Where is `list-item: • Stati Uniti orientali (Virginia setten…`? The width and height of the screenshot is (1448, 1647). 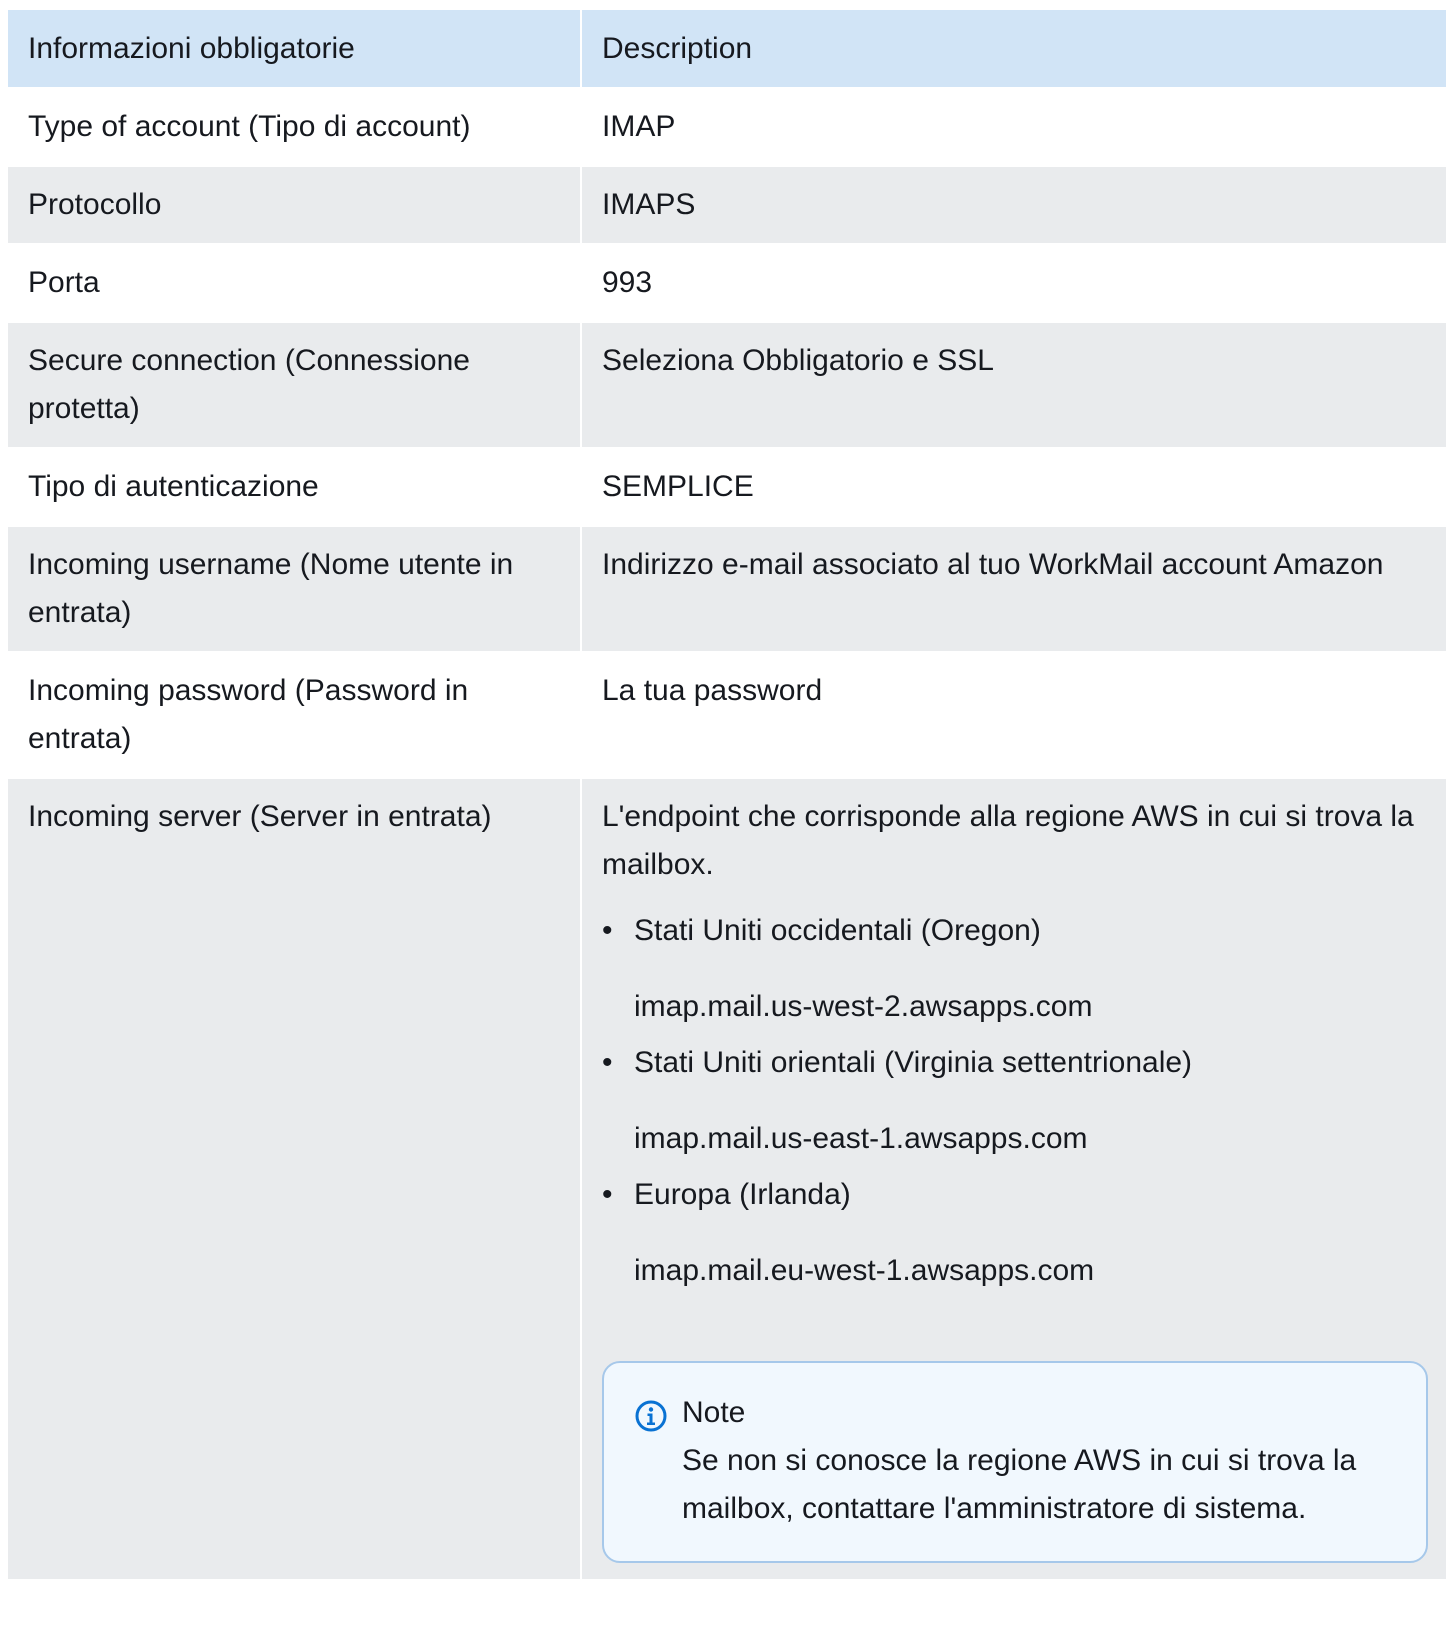 list-item: • Stati Uniti orientali (Virginia setten… is located at coordinates (1014, 1101).